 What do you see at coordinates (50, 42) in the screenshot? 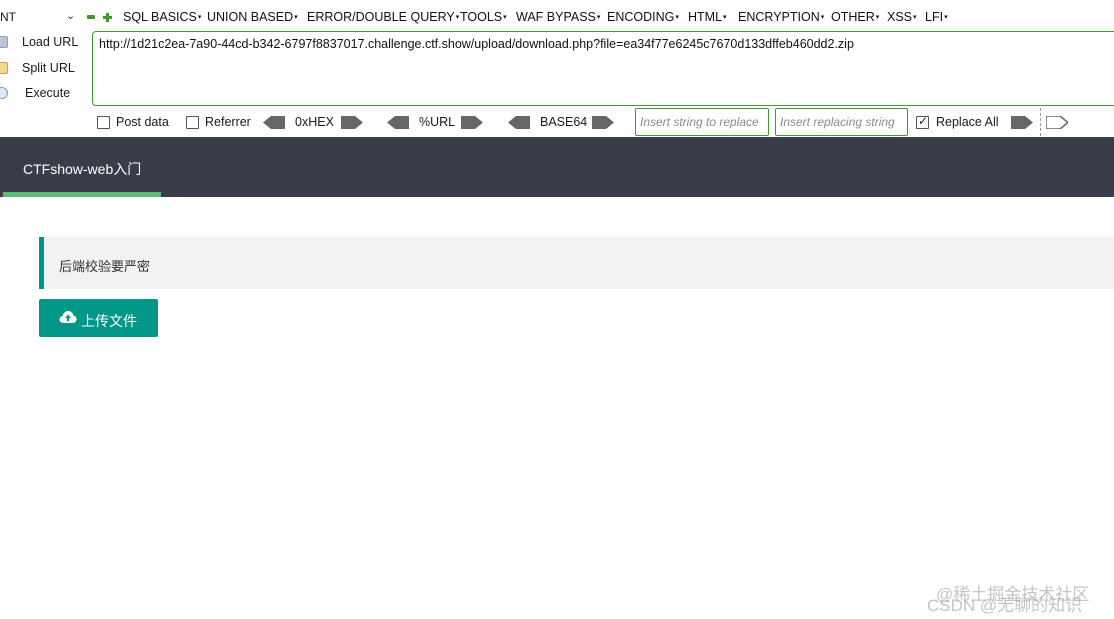
I see `load-url-label: Load URL` at bounding box center [50, 42].